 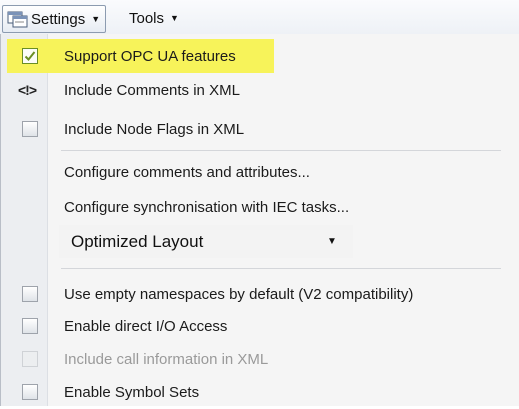 What do you see at coordinates (30, 359) in the screenshot?
I see `checkbox-disabled-icon` at bounding box center [30, 359].